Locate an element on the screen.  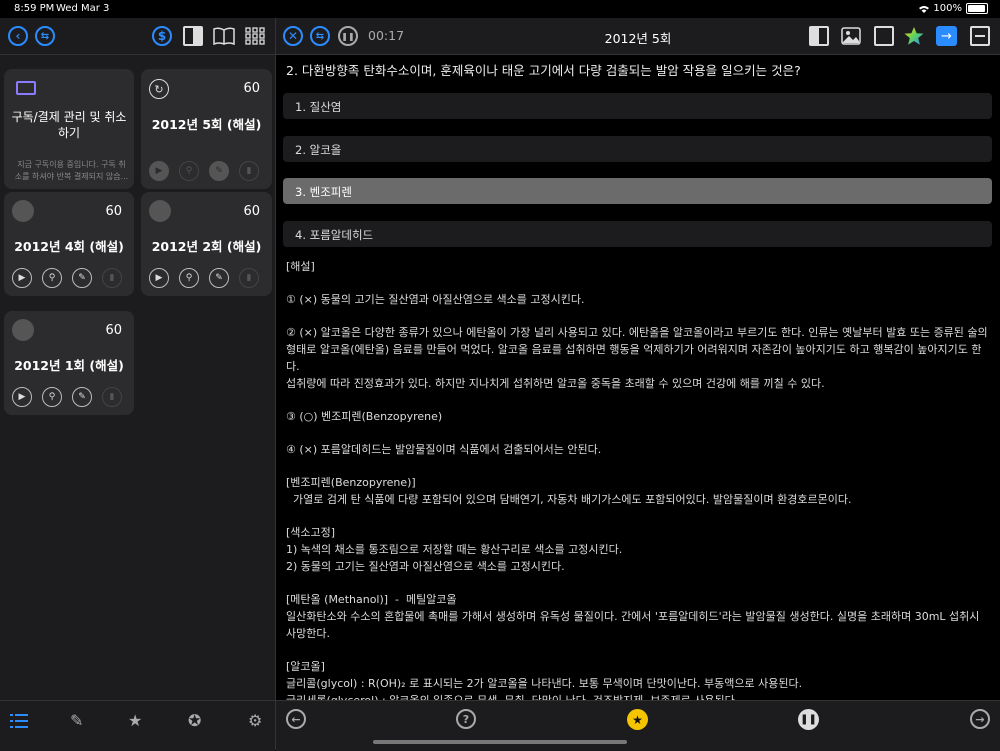
left-toolbar: ✎ ★ ✪ ⚙ is located at coordinates (137, 725).